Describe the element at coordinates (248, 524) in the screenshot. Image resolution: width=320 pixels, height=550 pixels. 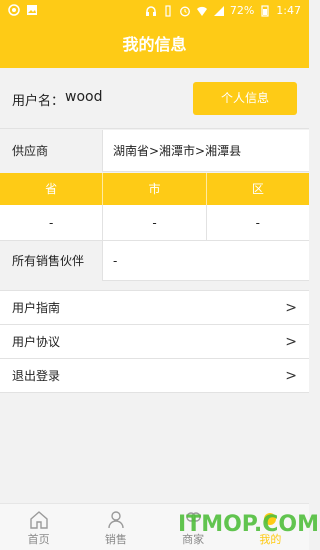
I see `watermark: ITMOP.COM` at that location.